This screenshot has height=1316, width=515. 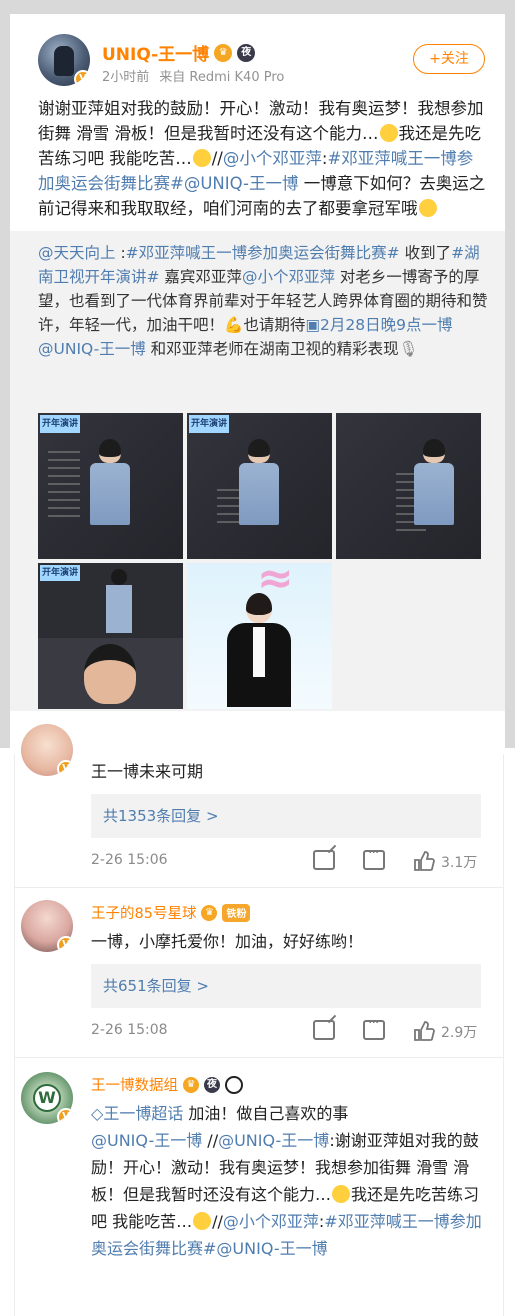 What do you see at coordinates (266, 1113) in the screenshot?
I see `comment-text-part: 加油！做自己喜欢的事` at bounding box center [266, 1113].